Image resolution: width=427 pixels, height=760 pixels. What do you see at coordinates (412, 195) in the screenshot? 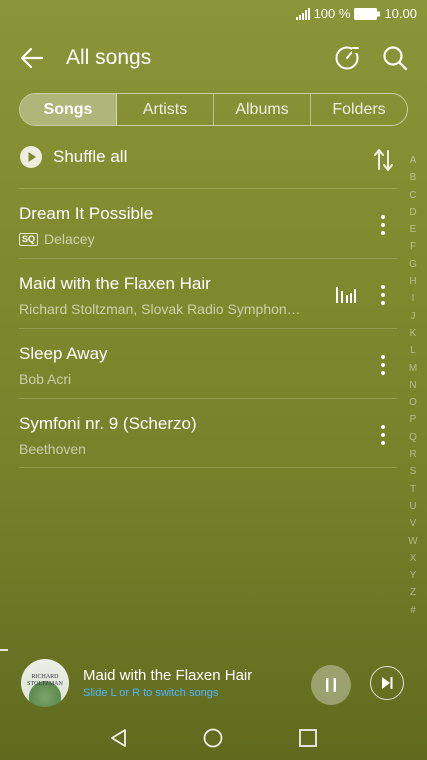
I see `alphabet-letter: C` at bounding box center [412, 195].